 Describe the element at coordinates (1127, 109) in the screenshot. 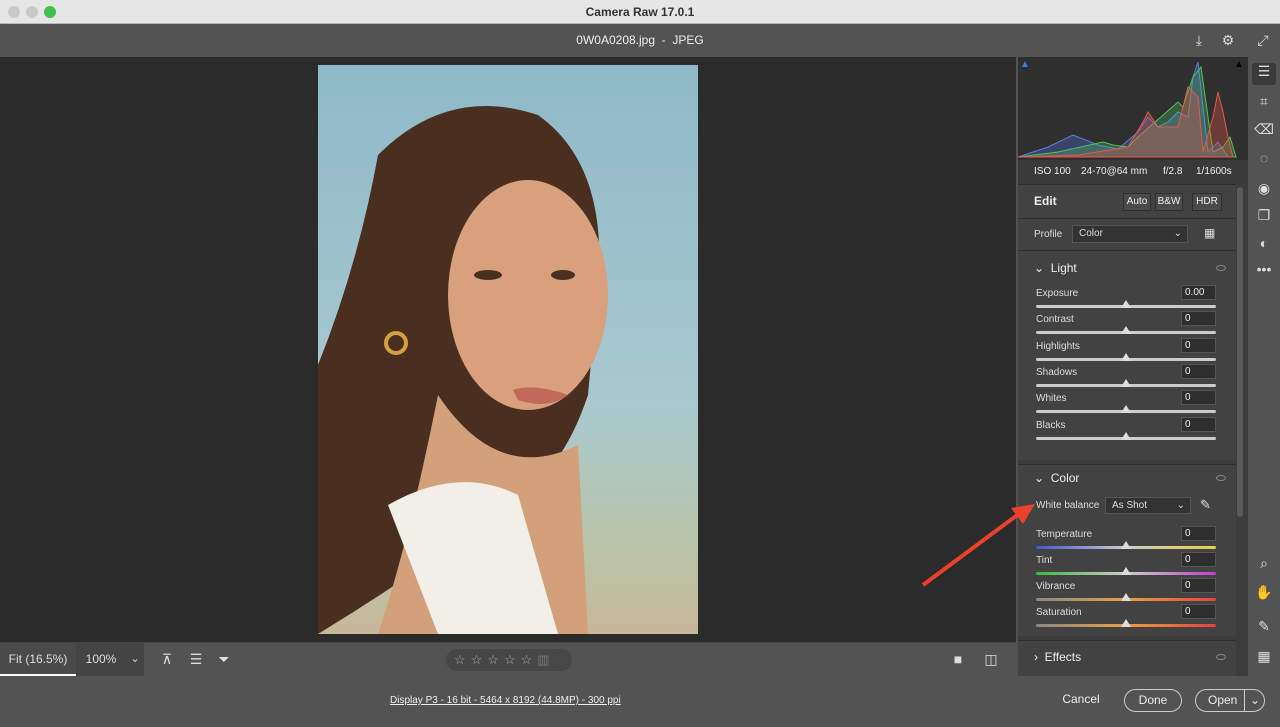

I see `histogram-graph` at that location.